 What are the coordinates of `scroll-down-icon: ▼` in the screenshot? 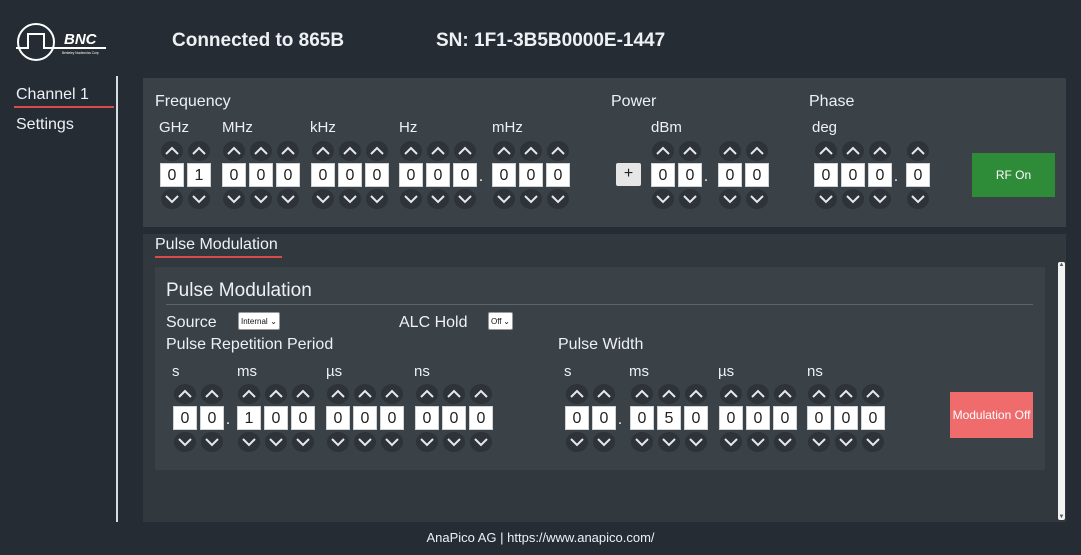 It's located at (1061, 517).